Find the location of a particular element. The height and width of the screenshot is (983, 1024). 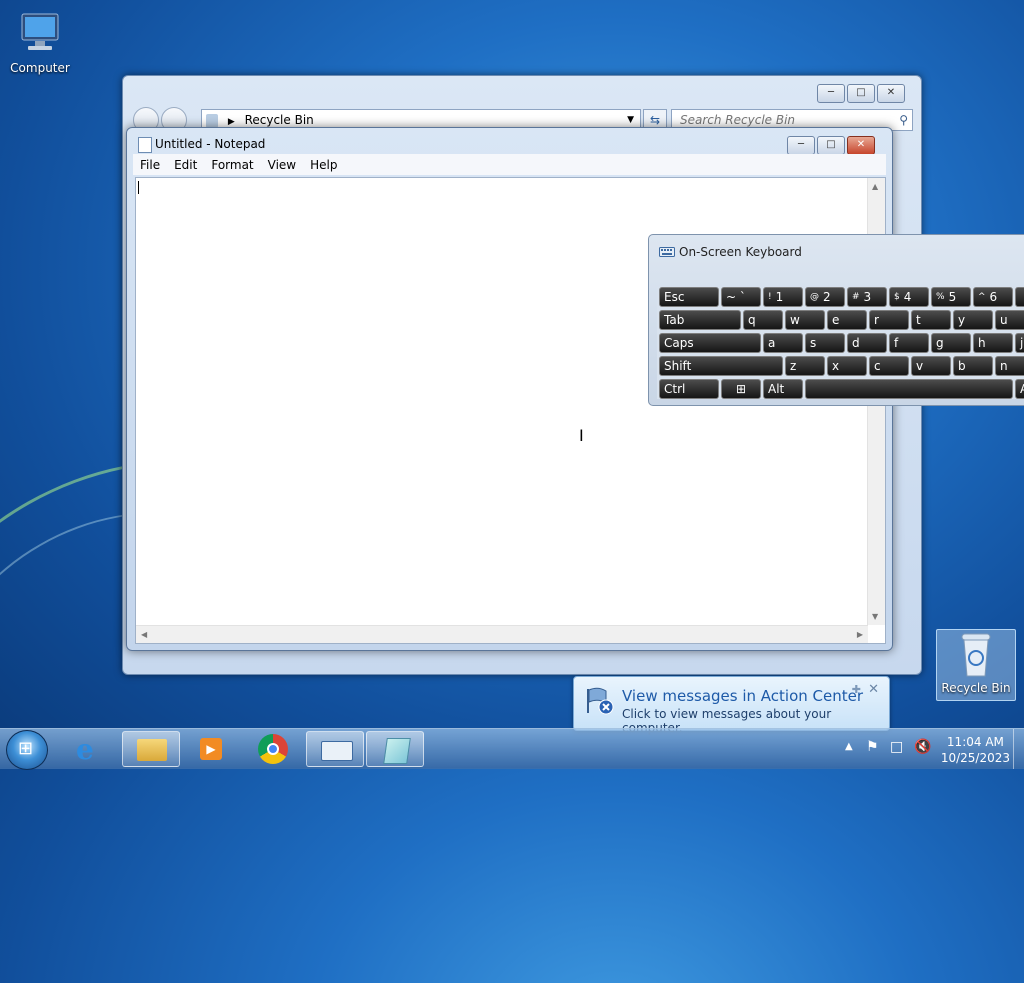

search-placeholder: Search Recycle Bin is located at coordinates (738, 120).